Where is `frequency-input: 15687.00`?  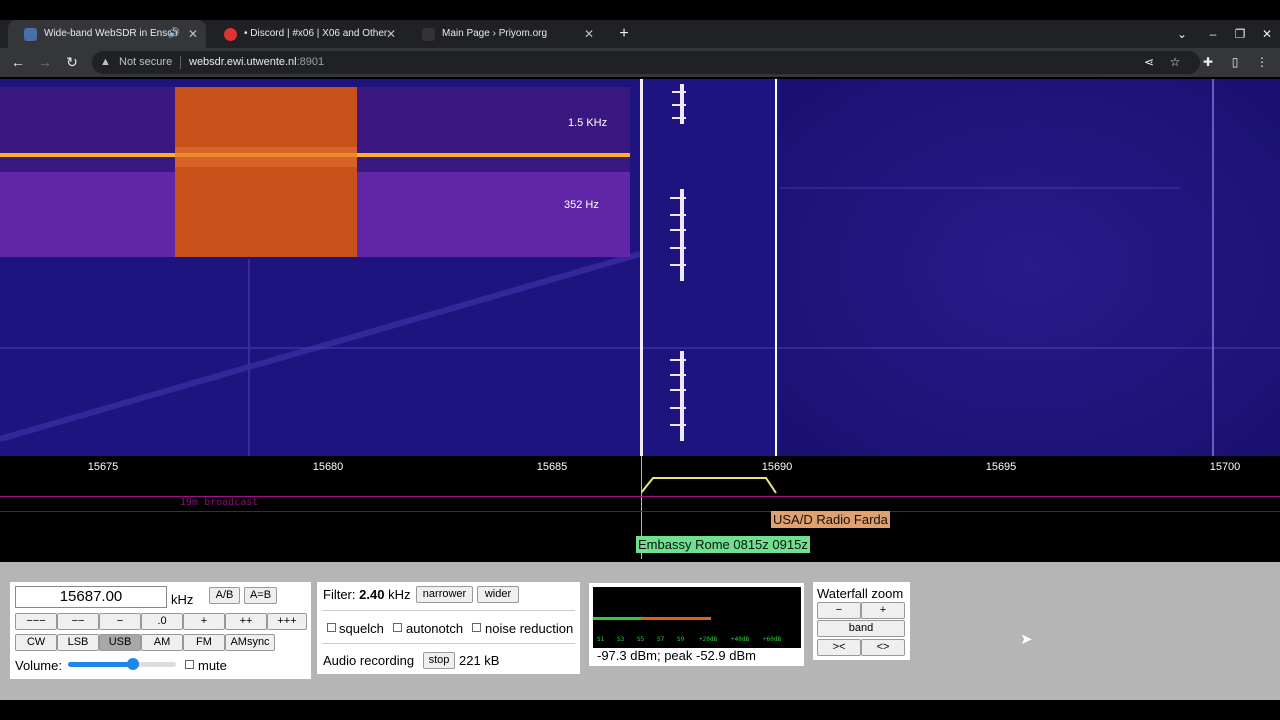 frequency-input: 15687.00 is located at coordinates (91, 597).